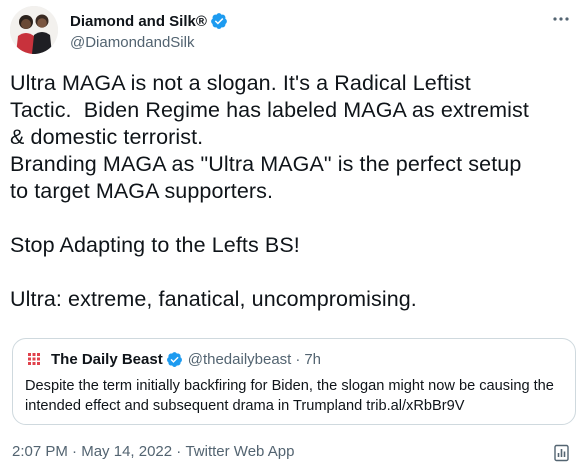  Describe the element at coordinates (562, 453) in the screenshot. I see `analytics-icon` at that location.